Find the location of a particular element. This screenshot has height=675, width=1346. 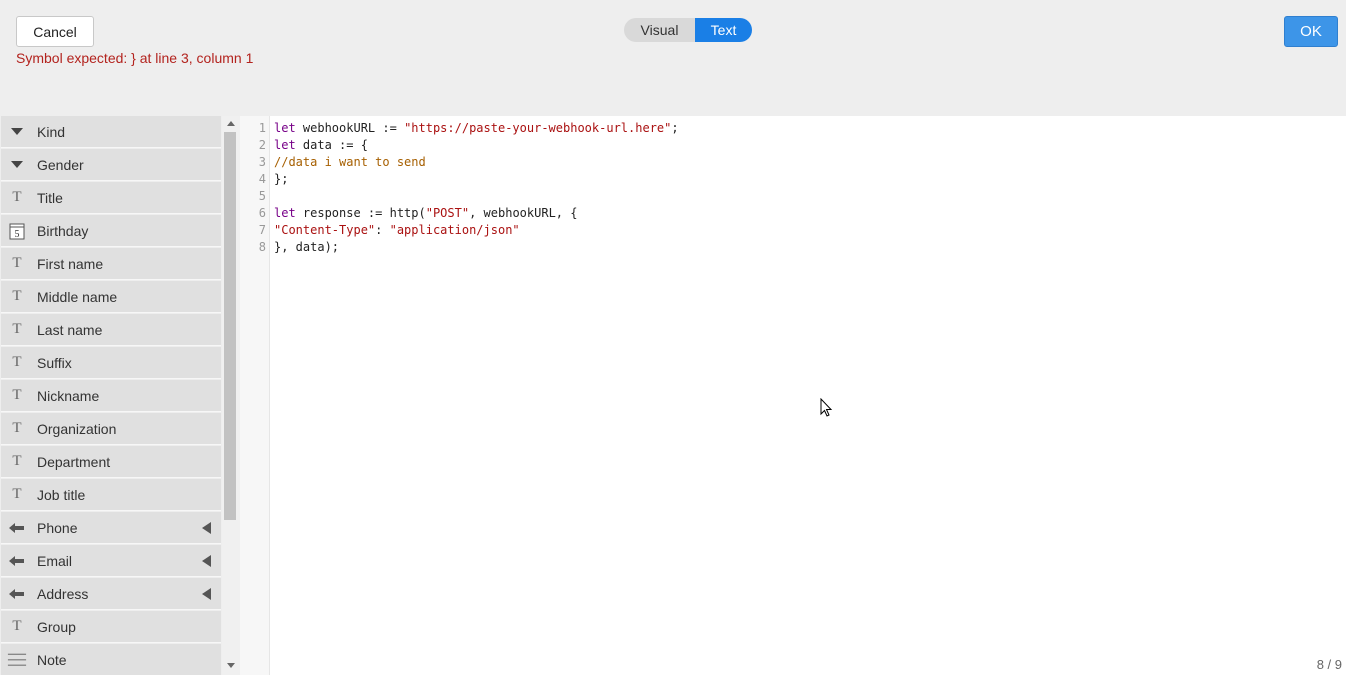

text-mode-tab: Text is located at coordinates (723, 30).